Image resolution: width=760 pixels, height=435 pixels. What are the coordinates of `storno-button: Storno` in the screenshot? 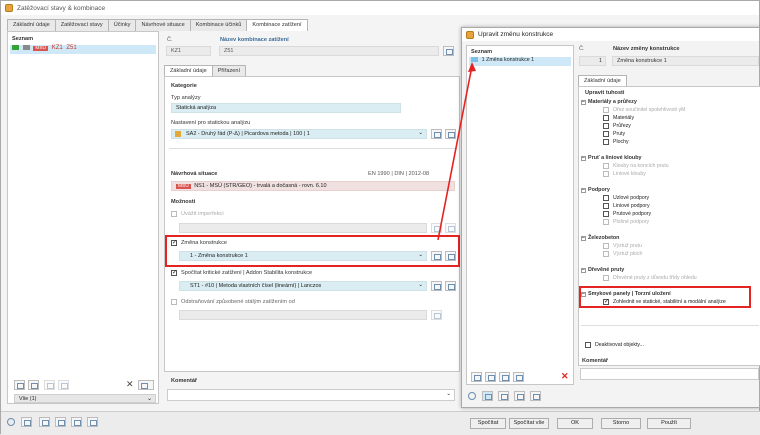 It's located at (621, 423).